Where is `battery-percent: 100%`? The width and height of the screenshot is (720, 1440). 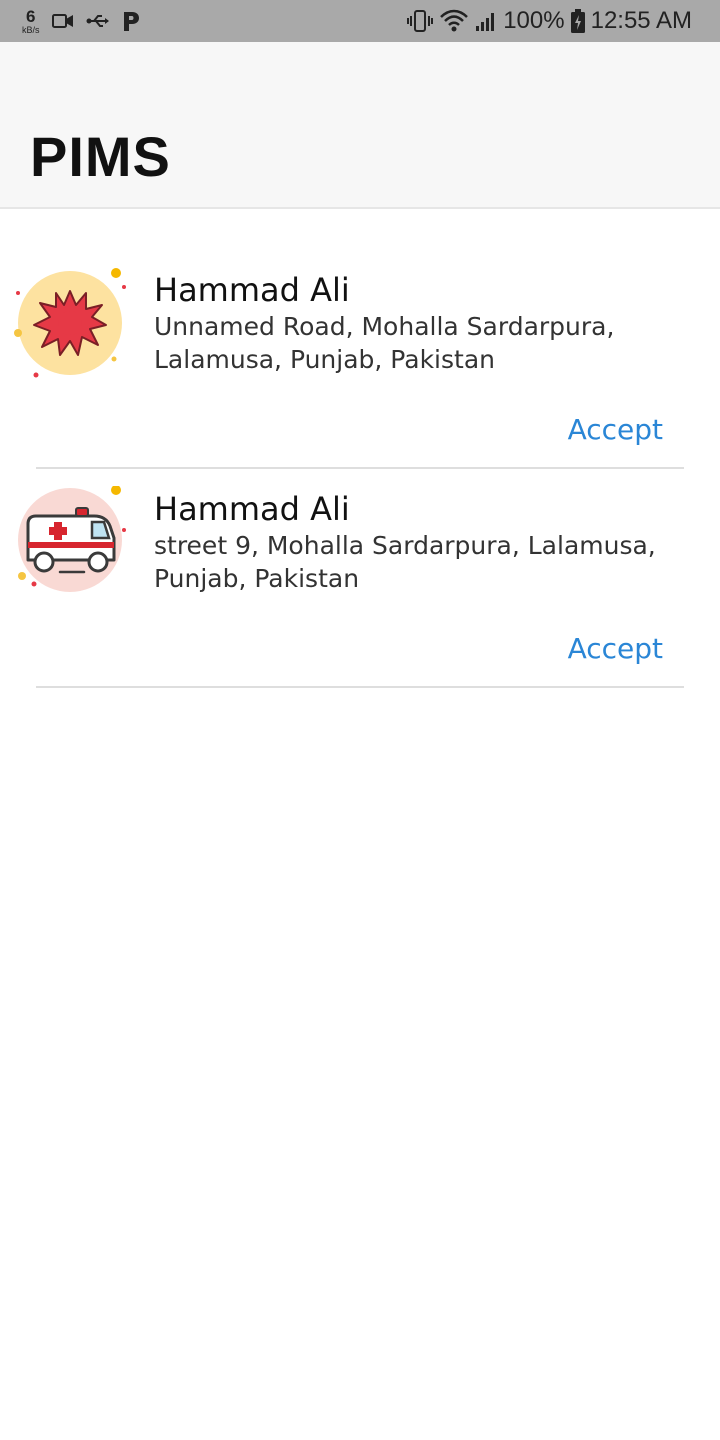 battery-percent: 100% is located at coordinates (534, 20).